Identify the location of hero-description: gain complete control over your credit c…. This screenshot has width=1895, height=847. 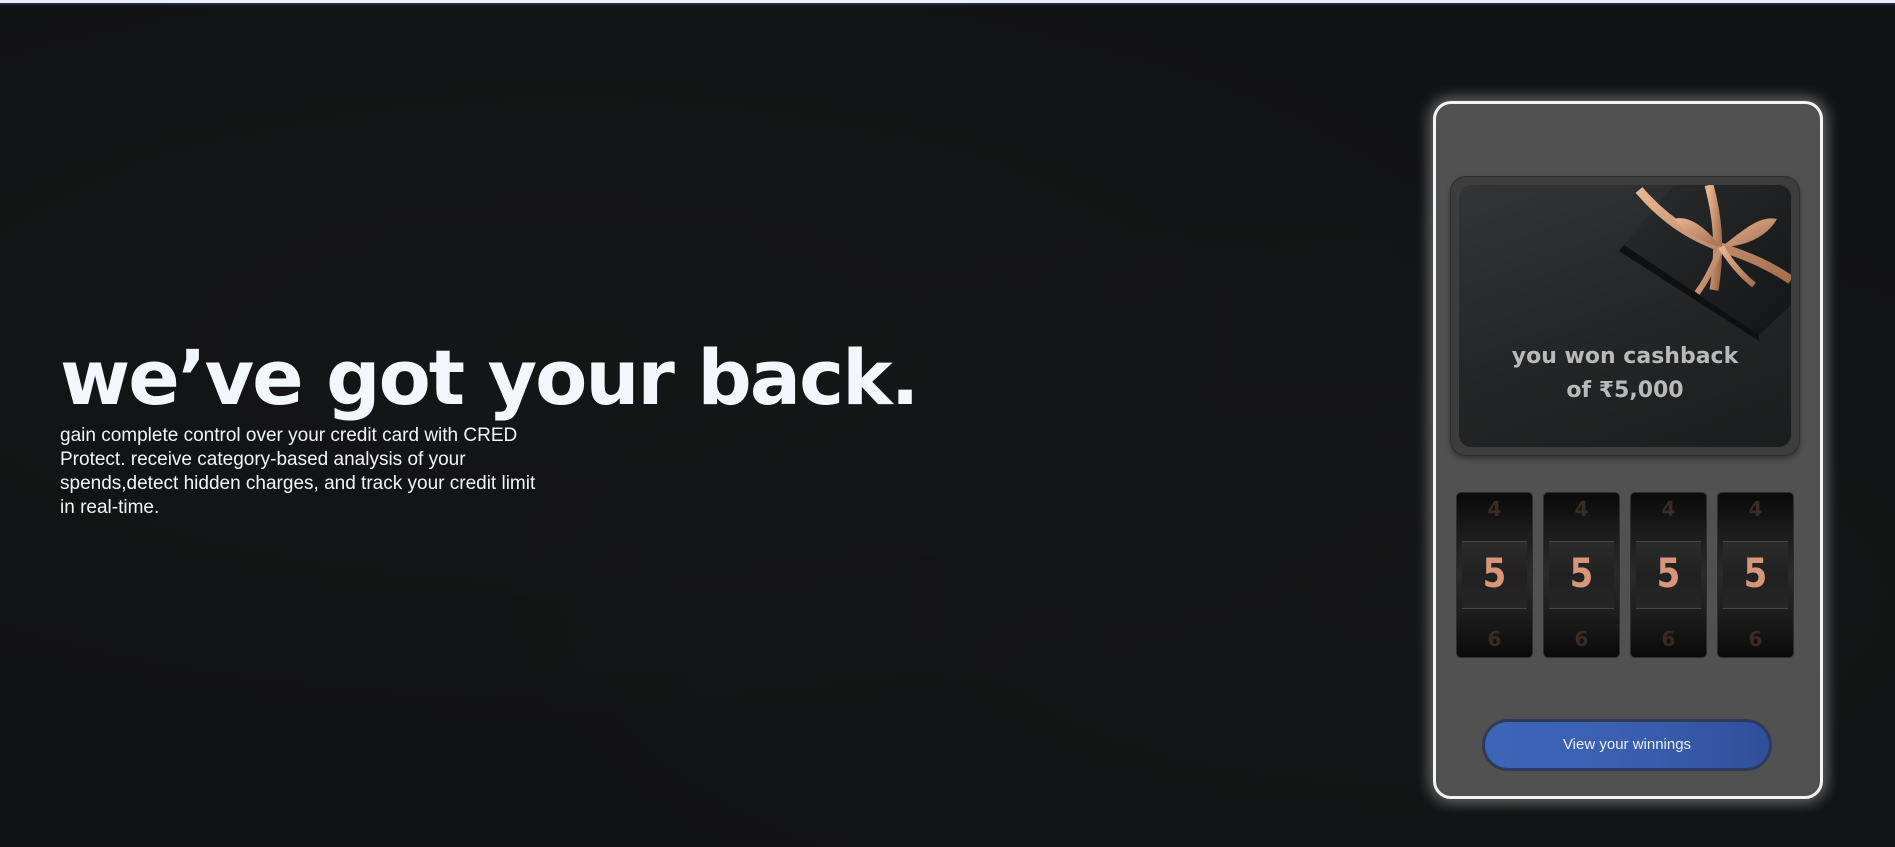
(298, 471).